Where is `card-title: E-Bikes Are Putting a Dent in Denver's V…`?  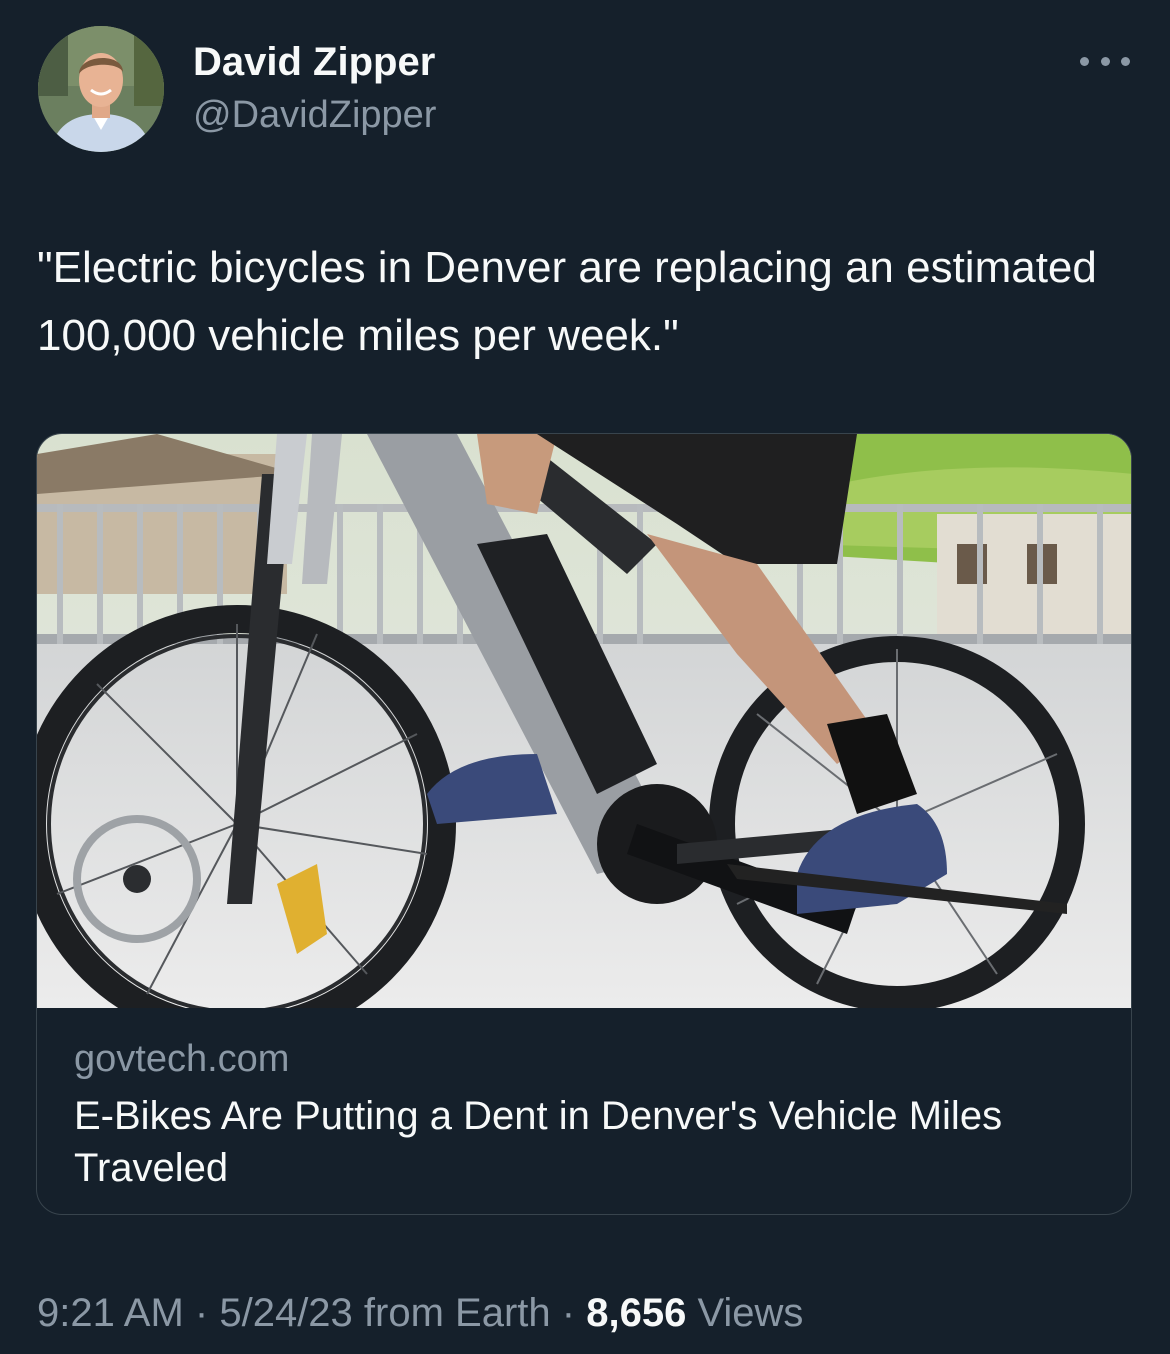
card-title: E-Bikes Are Putting a Dent in Denver's V… is located at coordinates (538, 1142).